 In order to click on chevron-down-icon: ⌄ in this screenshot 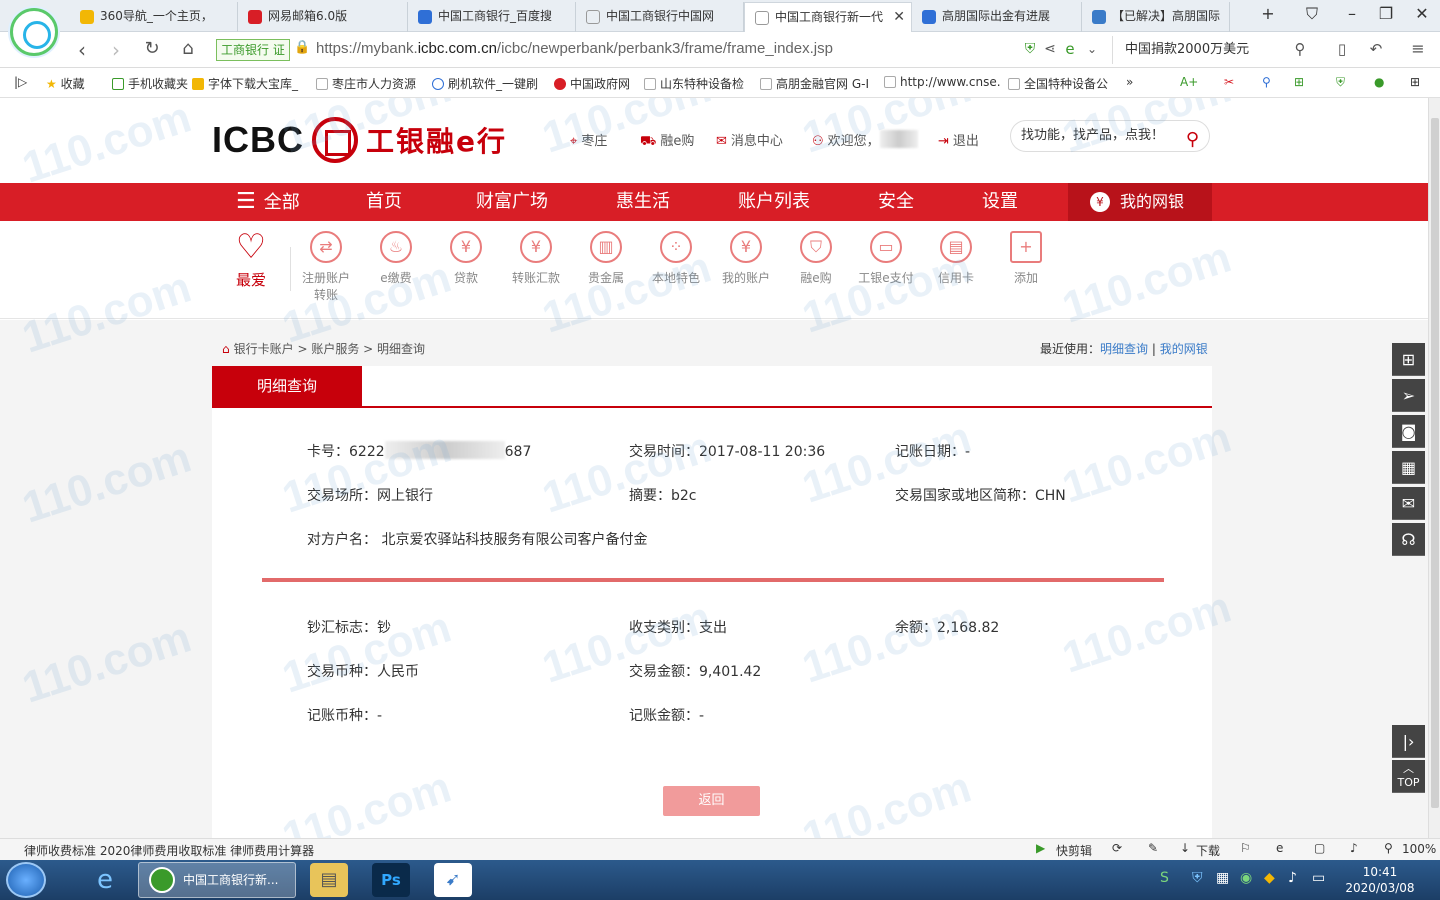, I will do `click(1092, 49)`.